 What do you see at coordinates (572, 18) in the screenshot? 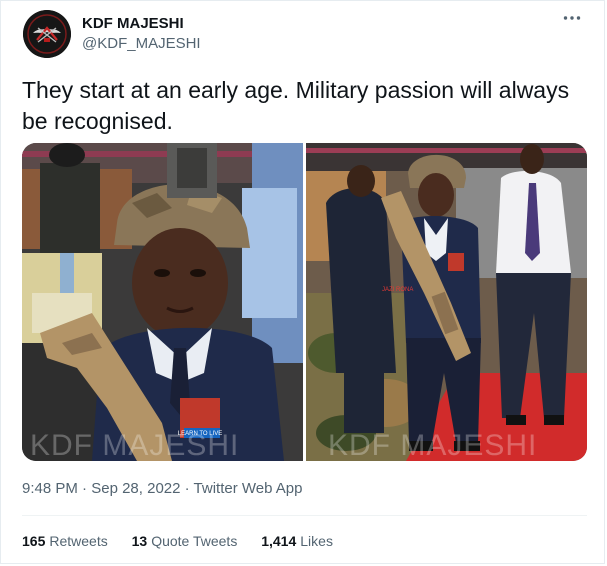
I see `more-dots-glyph` at bounding box center [572, 18].